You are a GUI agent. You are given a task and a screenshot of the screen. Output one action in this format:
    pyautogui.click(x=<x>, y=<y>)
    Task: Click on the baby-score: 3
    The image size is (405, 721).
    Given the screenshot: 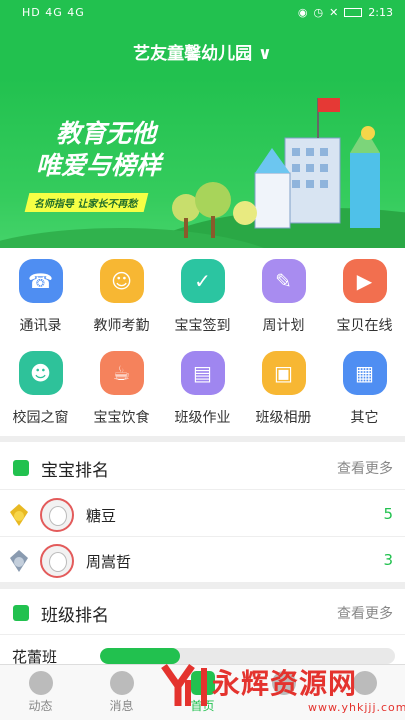 What is the action you would take?
    pyautogui.click(x=388, y=560)
    